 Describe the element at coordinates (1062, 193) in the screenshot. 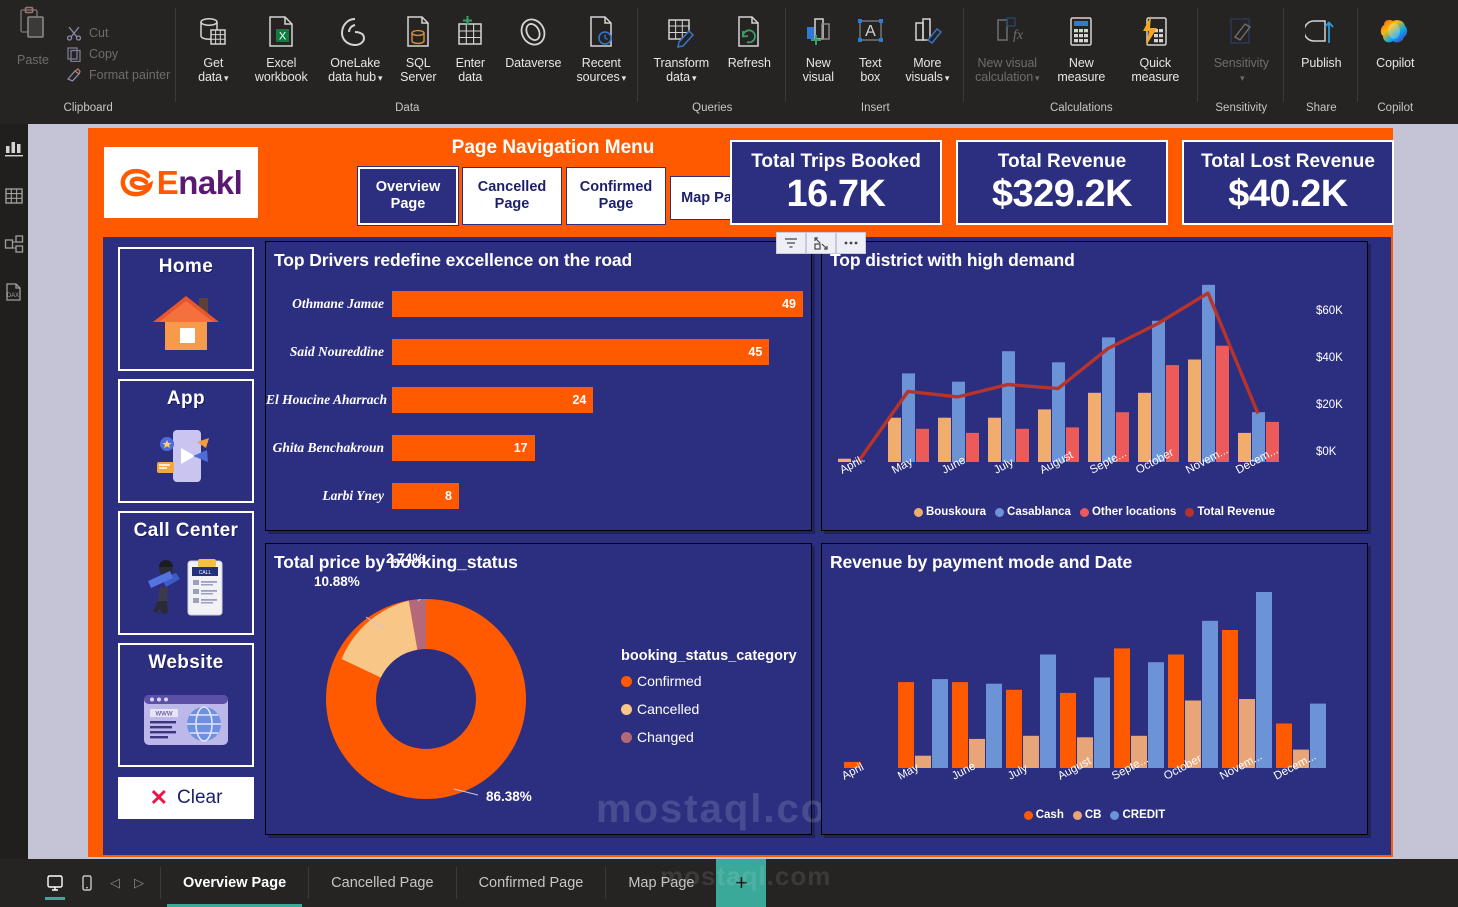

I see `kpi-value: $329.2K` at that location.